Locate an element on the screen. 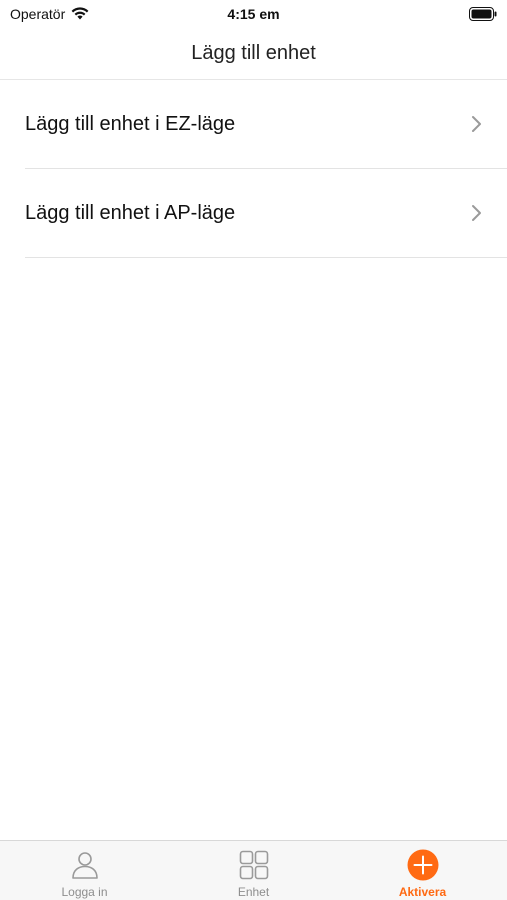  wifi-icon is located at coordinates (80, 14).